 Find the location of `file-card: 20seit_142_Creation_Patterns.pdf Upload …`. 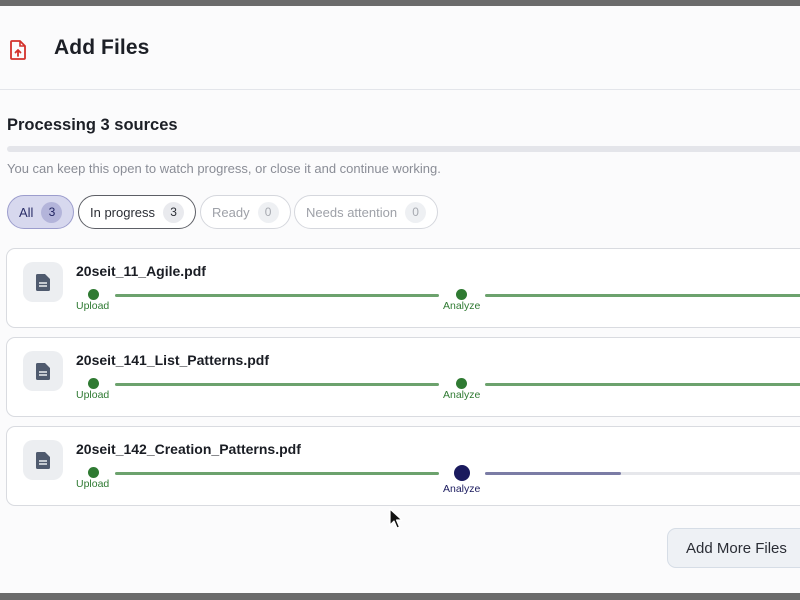

file-card: 20seit_142_Creation_Patterns.pdf Upload … is located at coordinates (403, 466).